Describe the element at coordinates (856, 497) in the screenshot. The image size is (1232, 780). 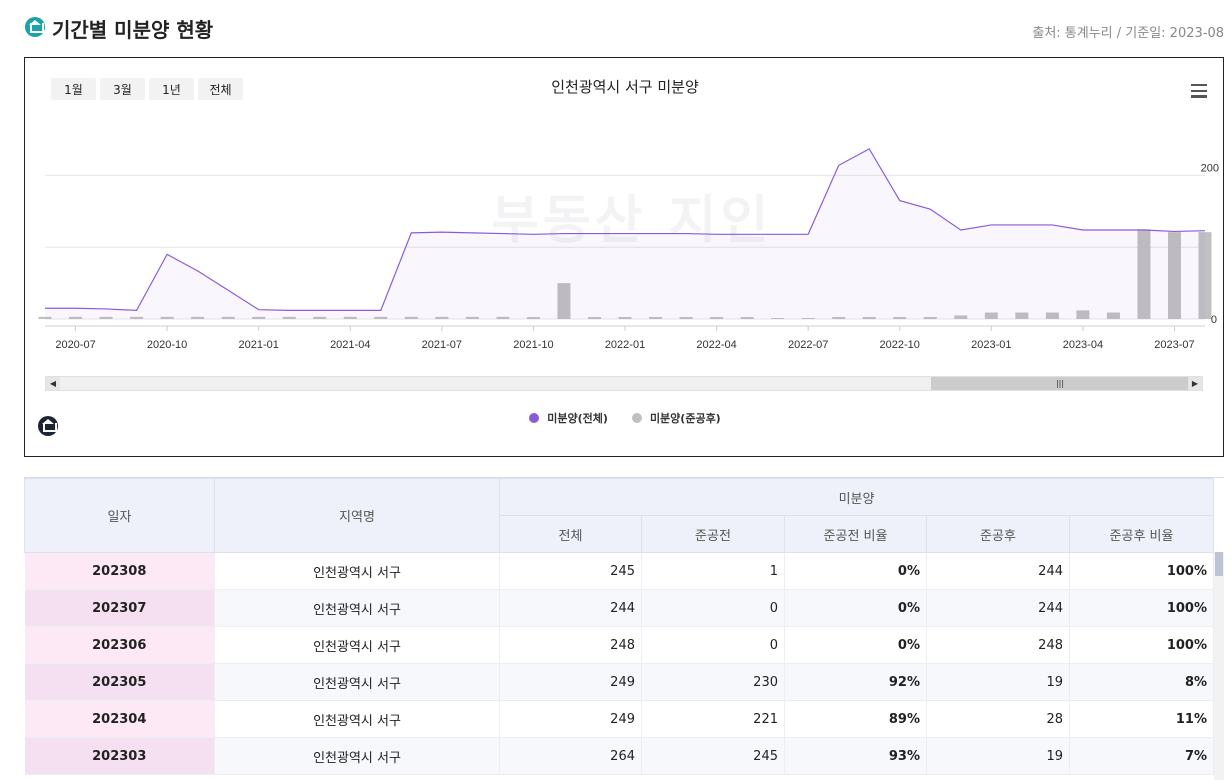
I see `column-group-header: 미분양` at that location.